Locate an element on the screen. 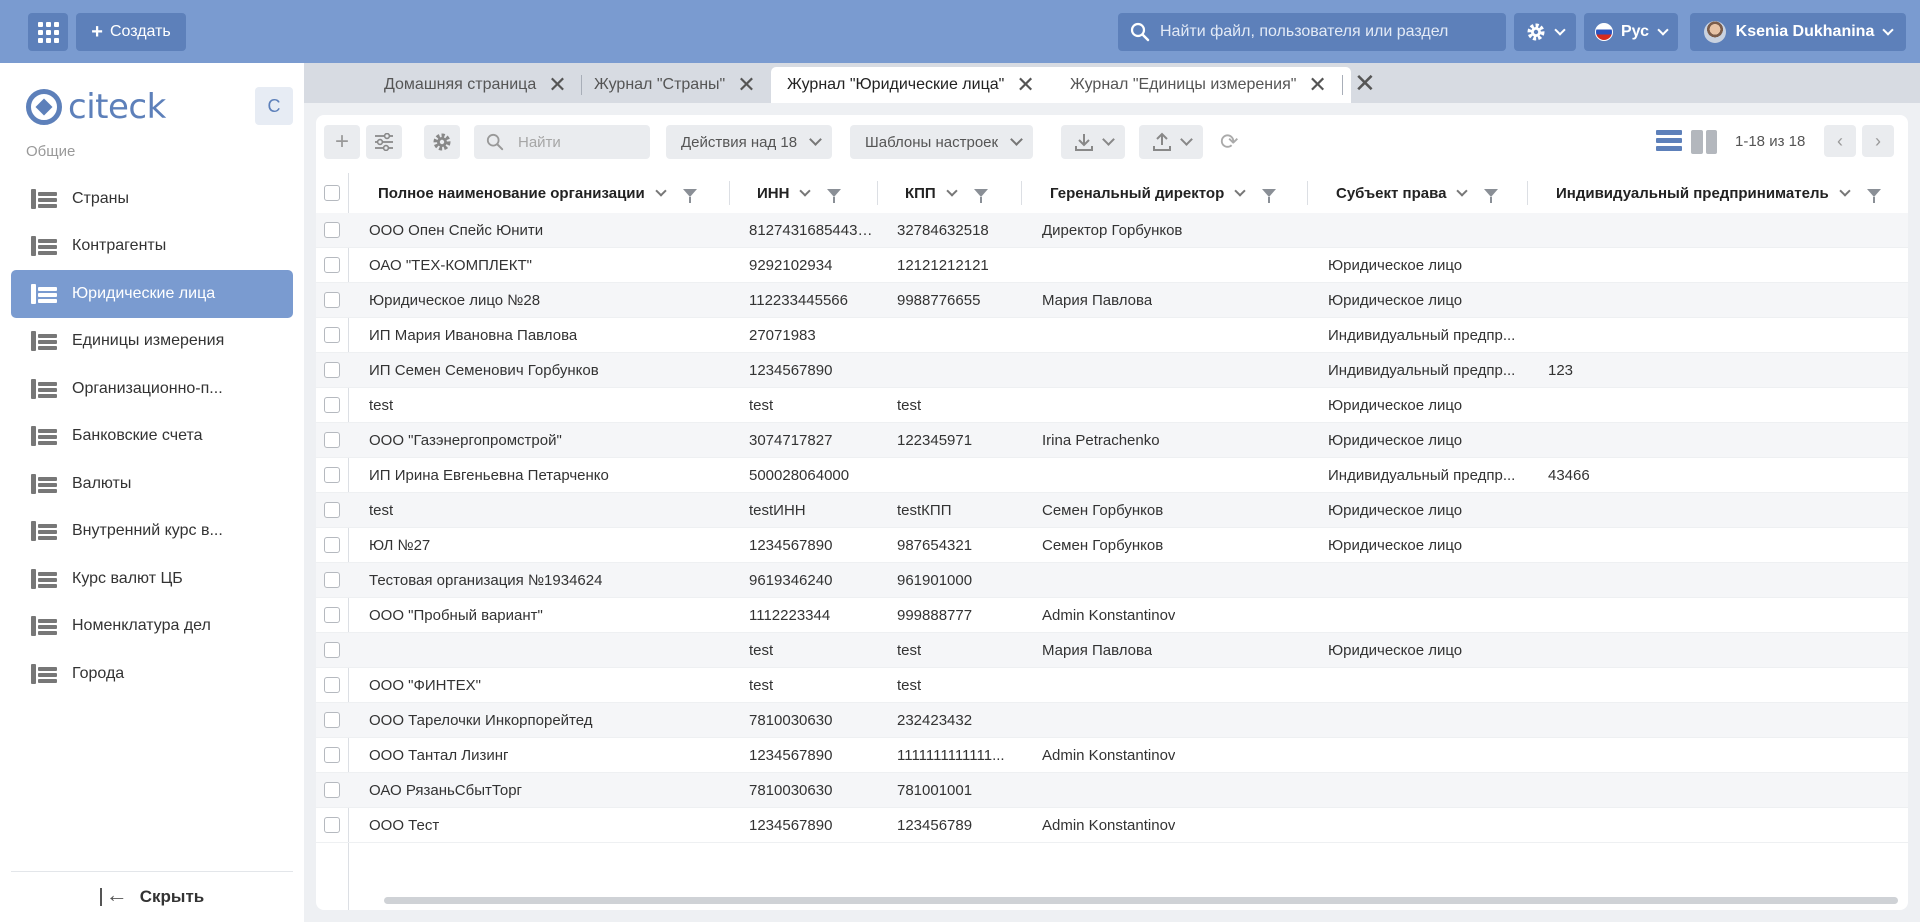  horizontal-scrollbar is located at coordinates (1141, 900).